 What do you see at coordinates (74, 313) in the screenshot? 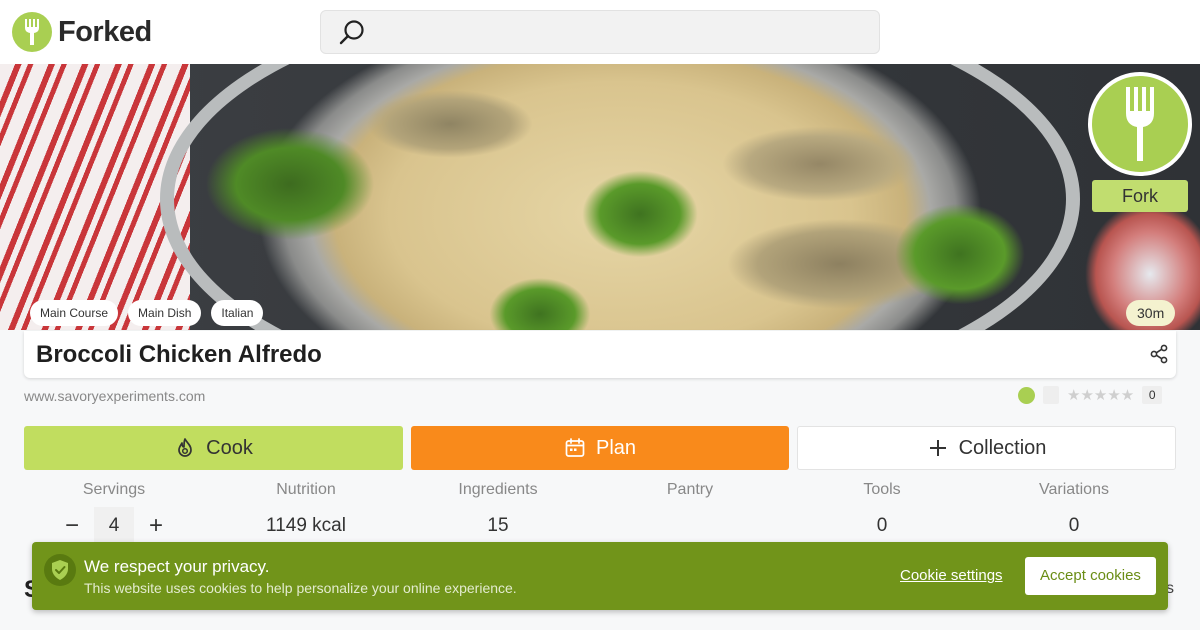
I see `tag-chip: Main Course` at bounding box center [74, 313].